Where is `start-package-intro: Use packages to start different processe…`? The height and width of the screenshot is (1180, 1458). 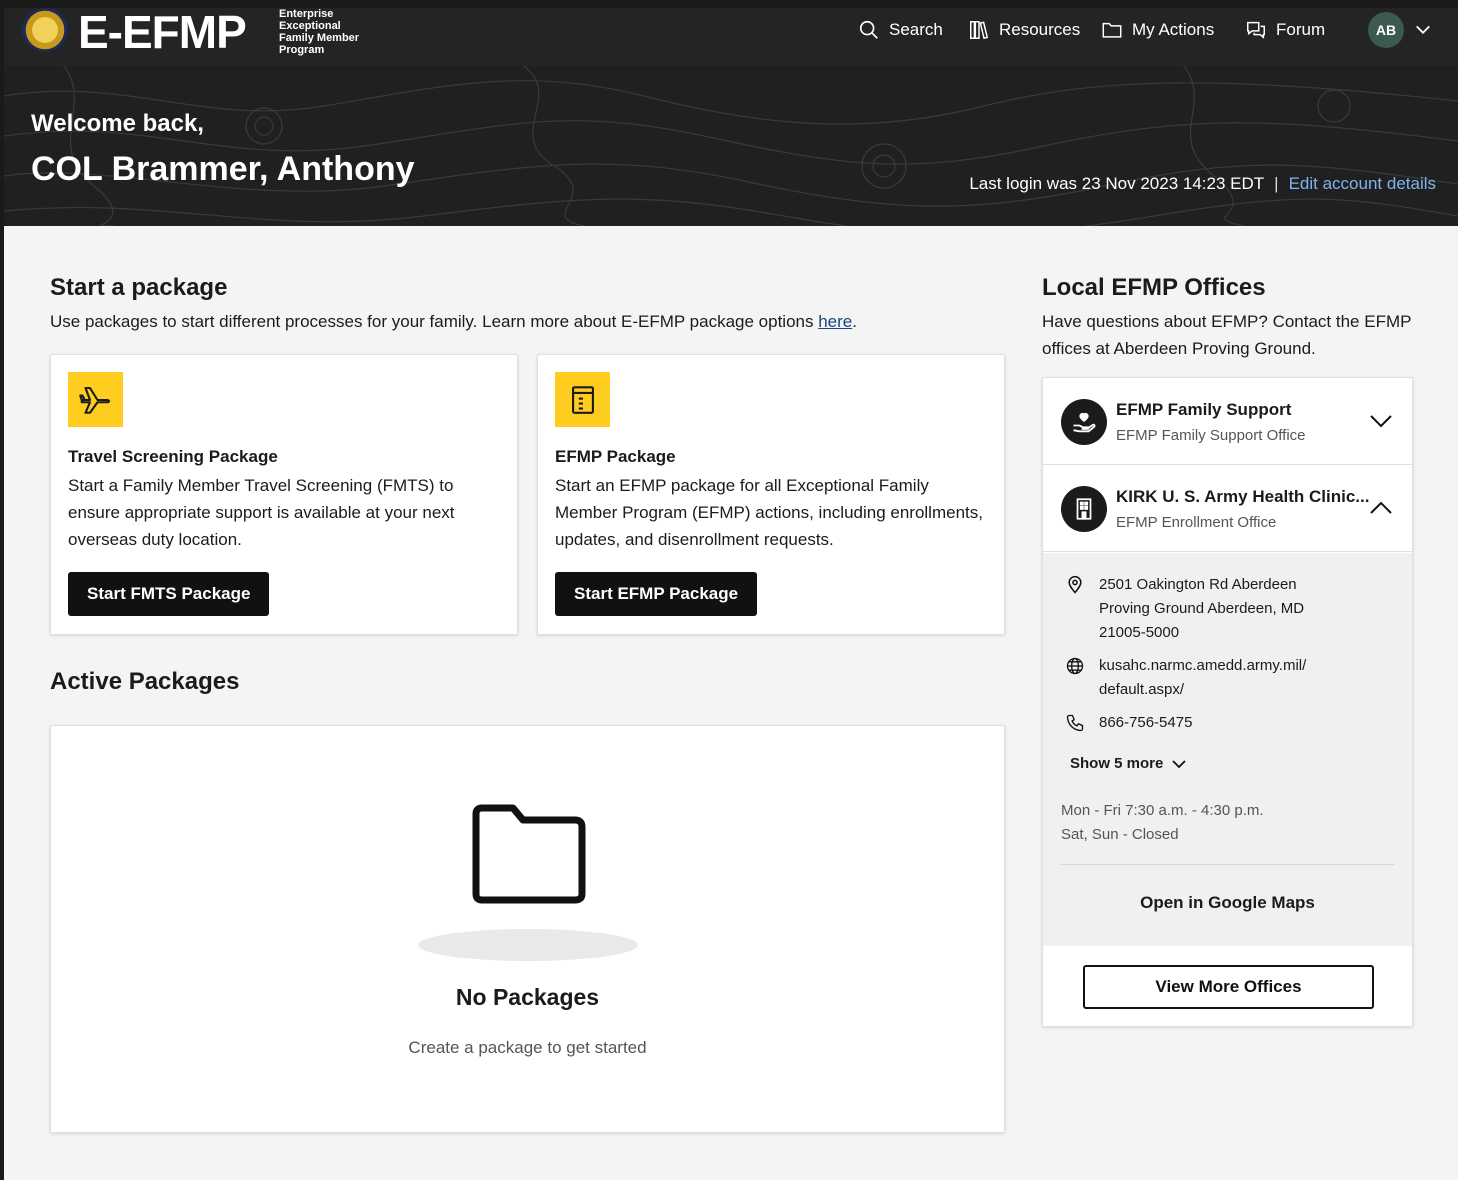 start-package-intro: Use packages to start different processe… is located at coordinates (453, 321).